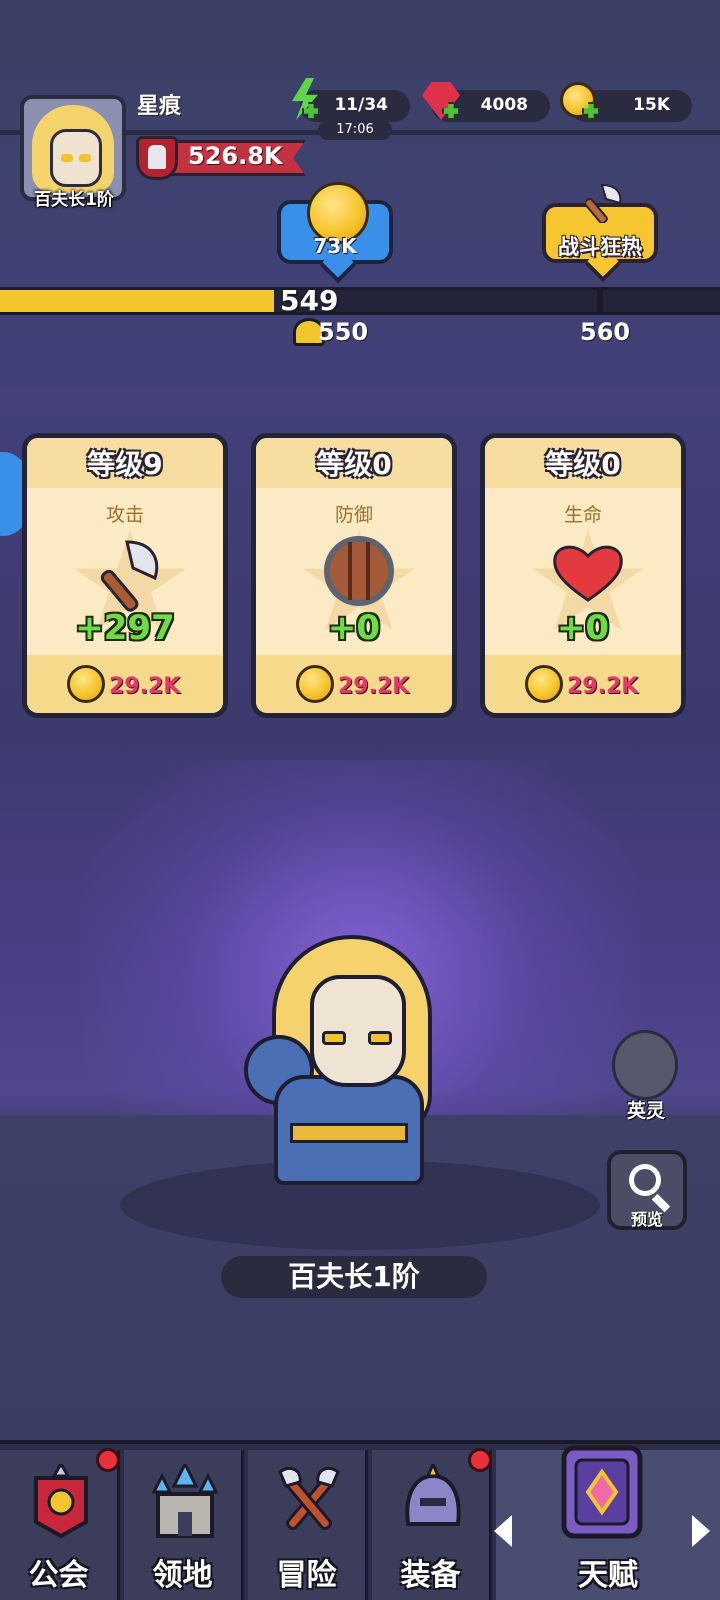 The width and height of the screenshot is (720, 1600). What do you see at coordinates (235, 156) in the screenshot?
I see `combat-power-value: 526.8K` at bounding box center [235, 156].